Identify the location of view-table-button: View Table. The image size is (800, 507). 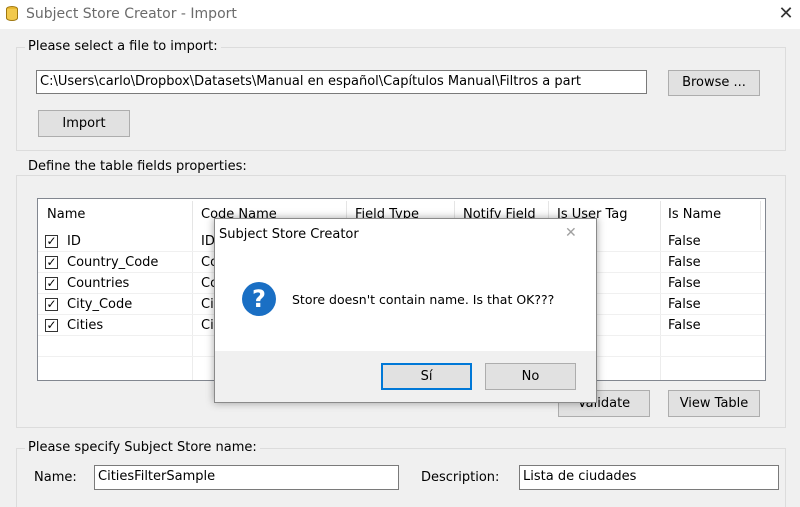
(714, 403).